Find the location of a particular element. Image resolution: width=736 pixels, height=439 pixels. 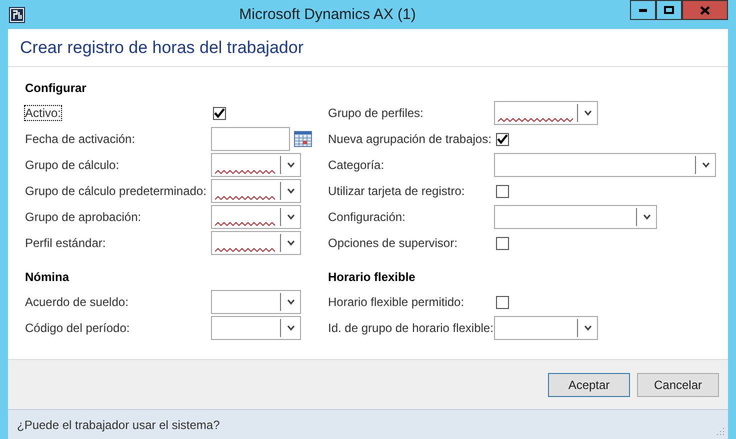

field-label: Utilizar tarjeta de registro: is located at coordinates (396, 191).